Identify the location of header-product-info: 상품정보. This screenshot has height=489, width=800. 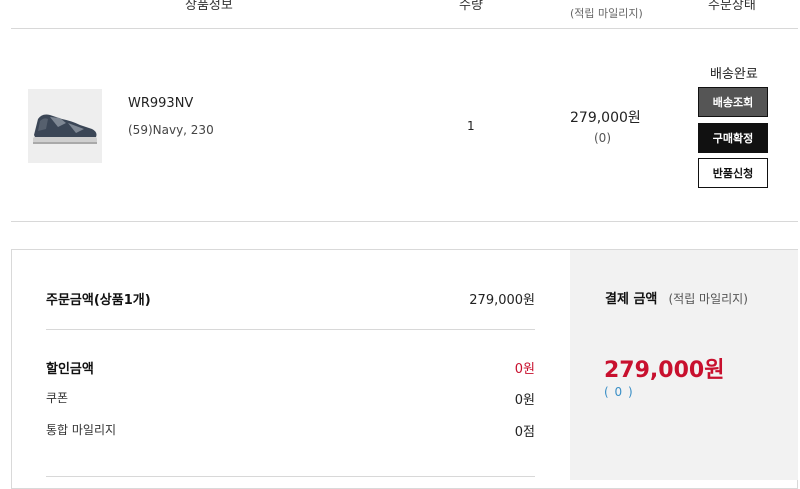
(209, 6).